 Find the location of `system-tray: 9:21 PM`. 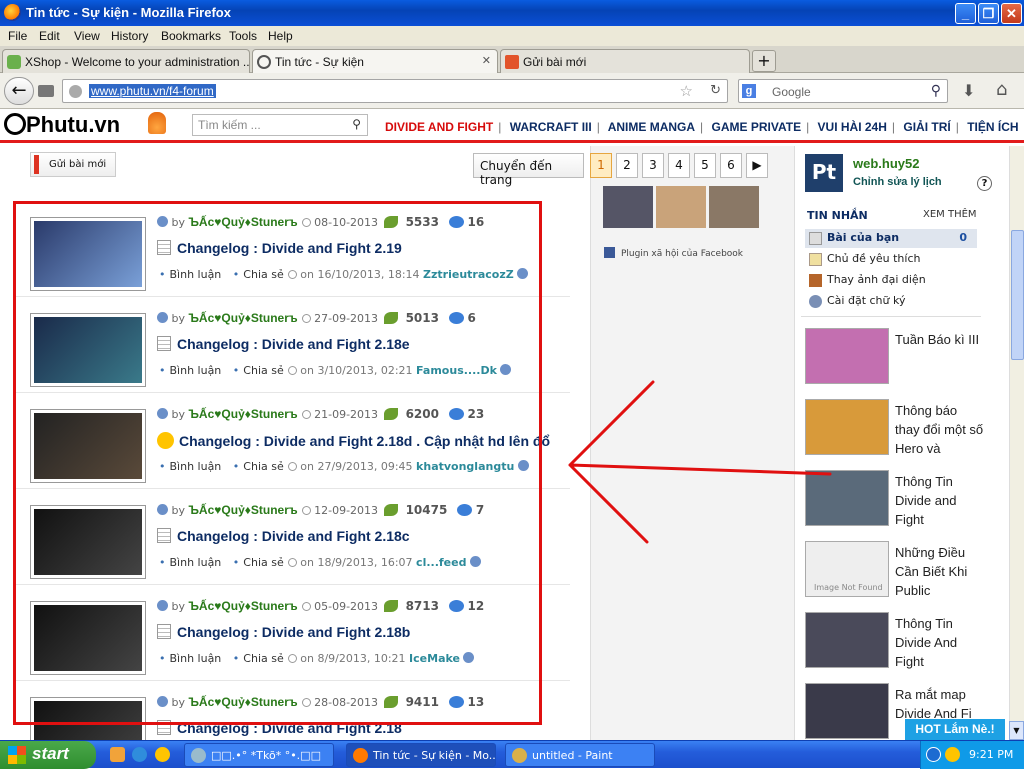

system-tray: 9:21 PM is located at coordinates (972, 755).